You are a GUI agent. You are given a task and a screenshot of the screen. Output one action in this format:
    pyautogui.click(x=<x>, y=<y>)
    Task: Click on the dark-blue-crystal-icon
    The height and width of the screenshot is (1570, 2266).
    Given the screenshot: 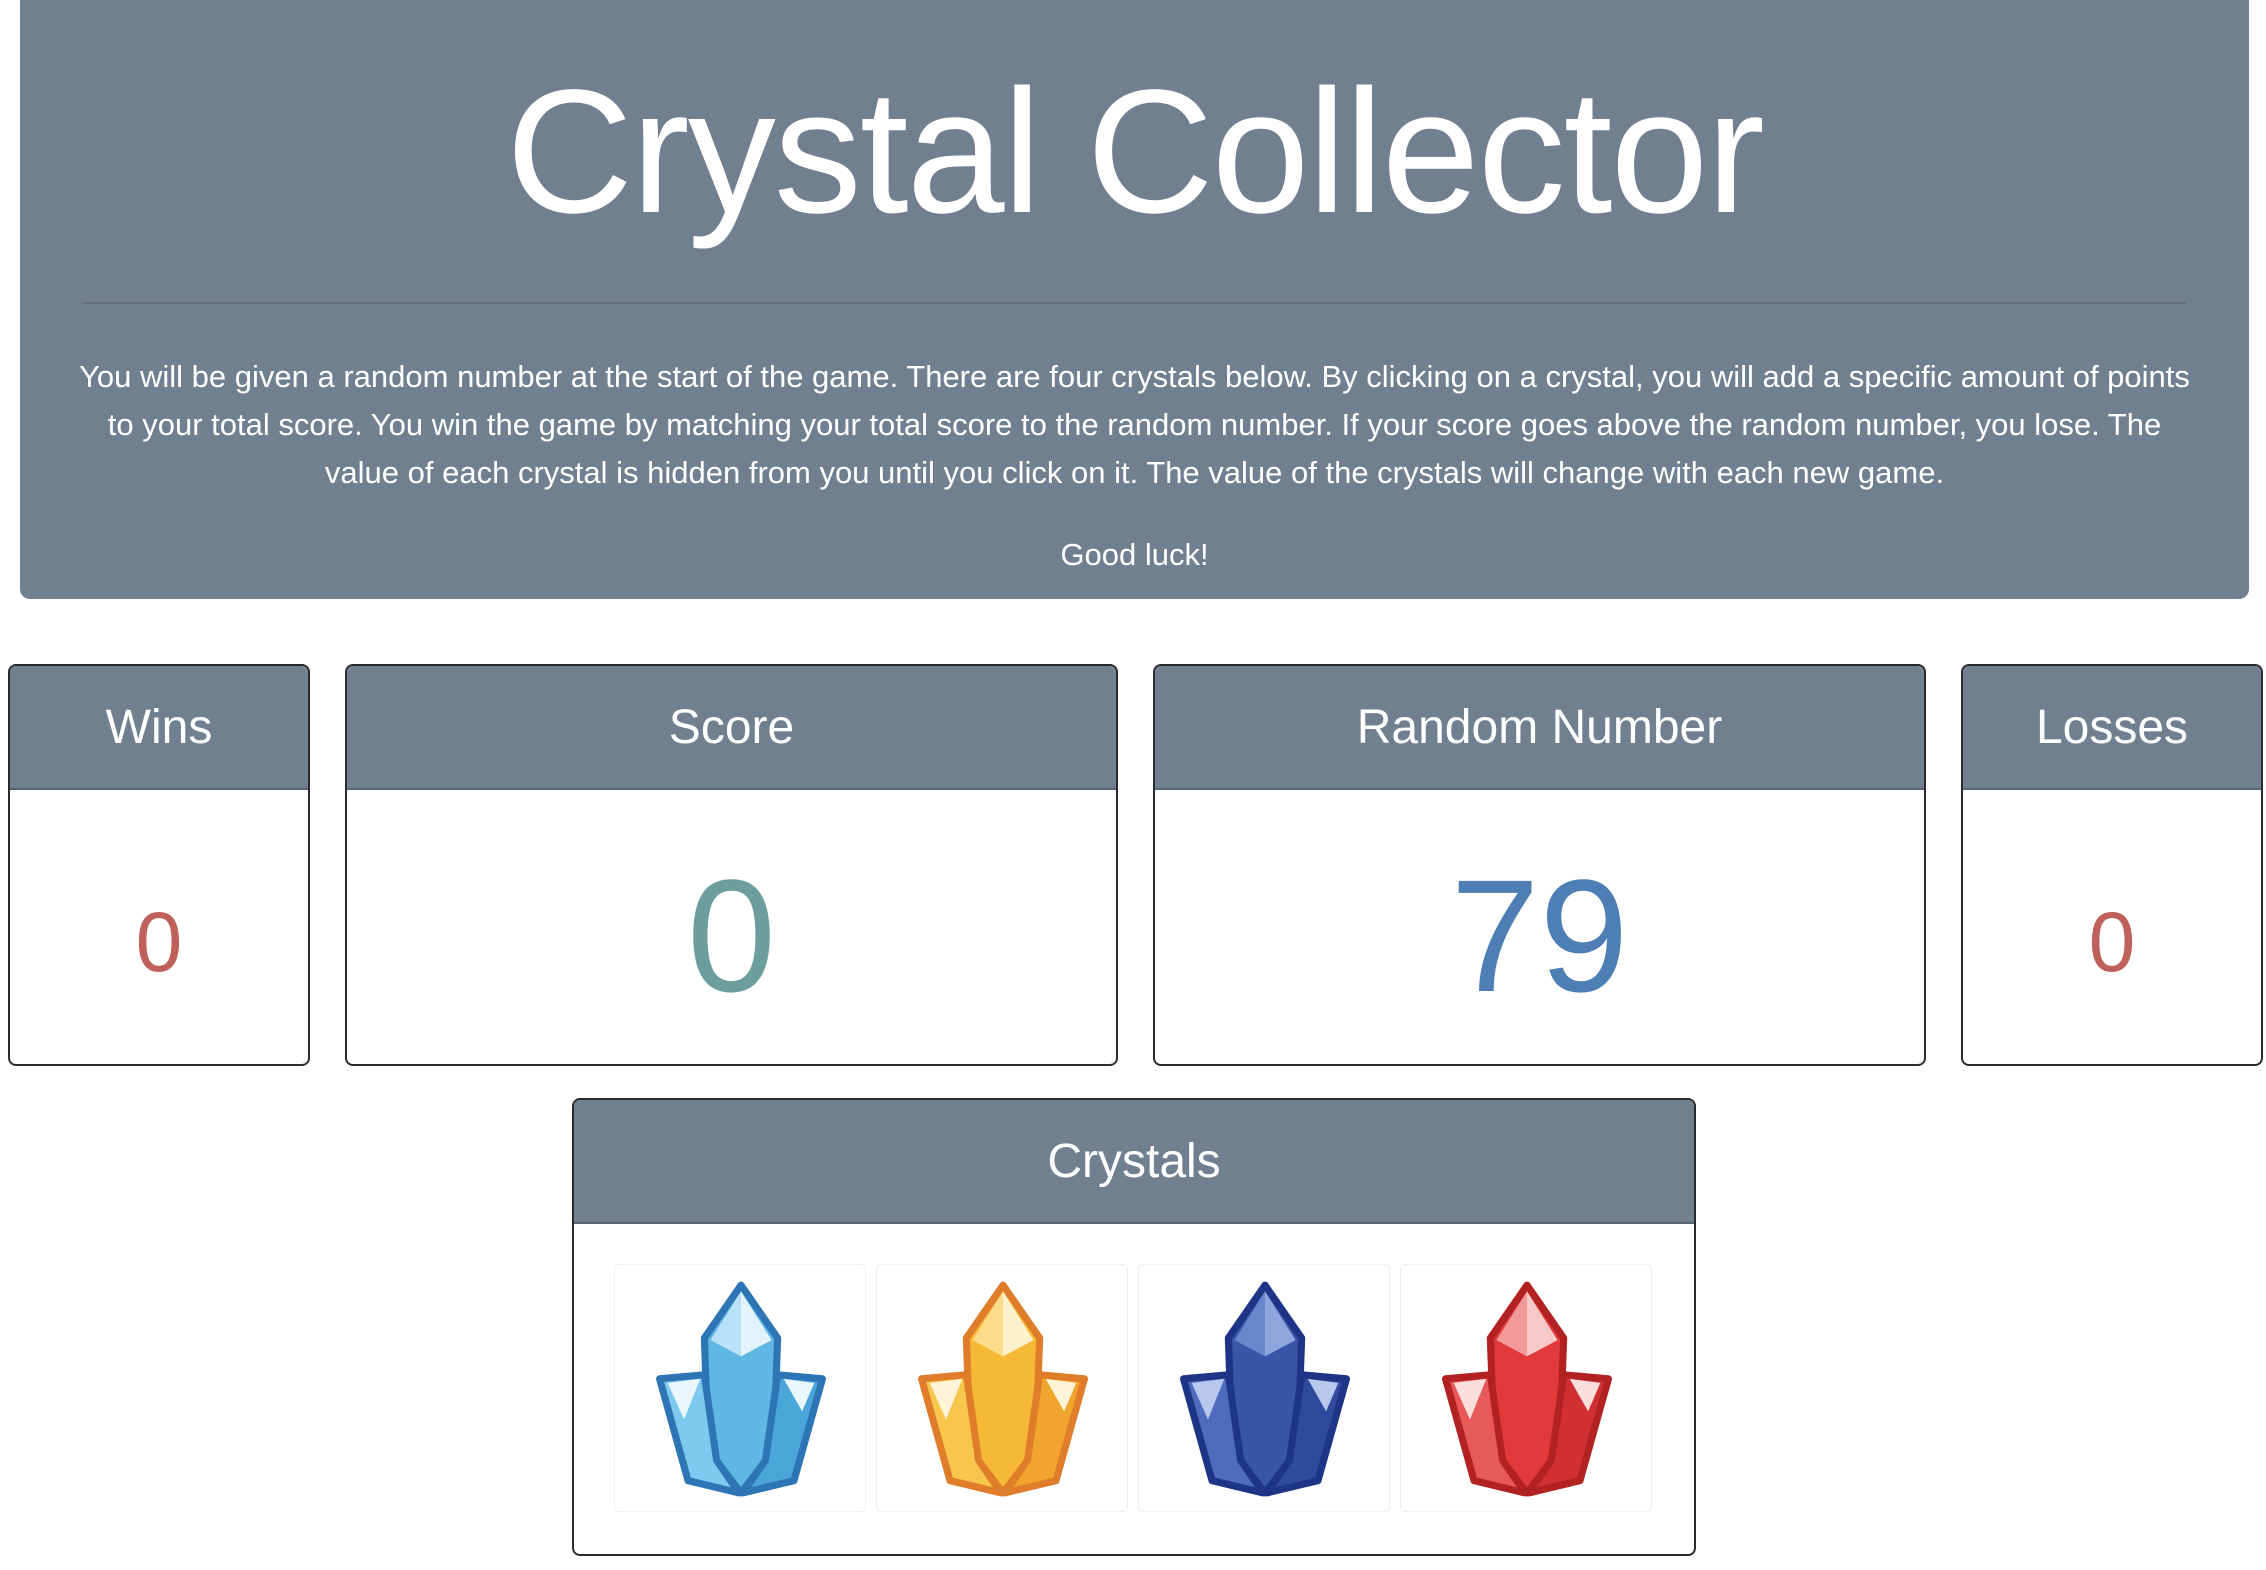 What is the action you would take?
    pyautogui.click(x=1265, y=1389)
    